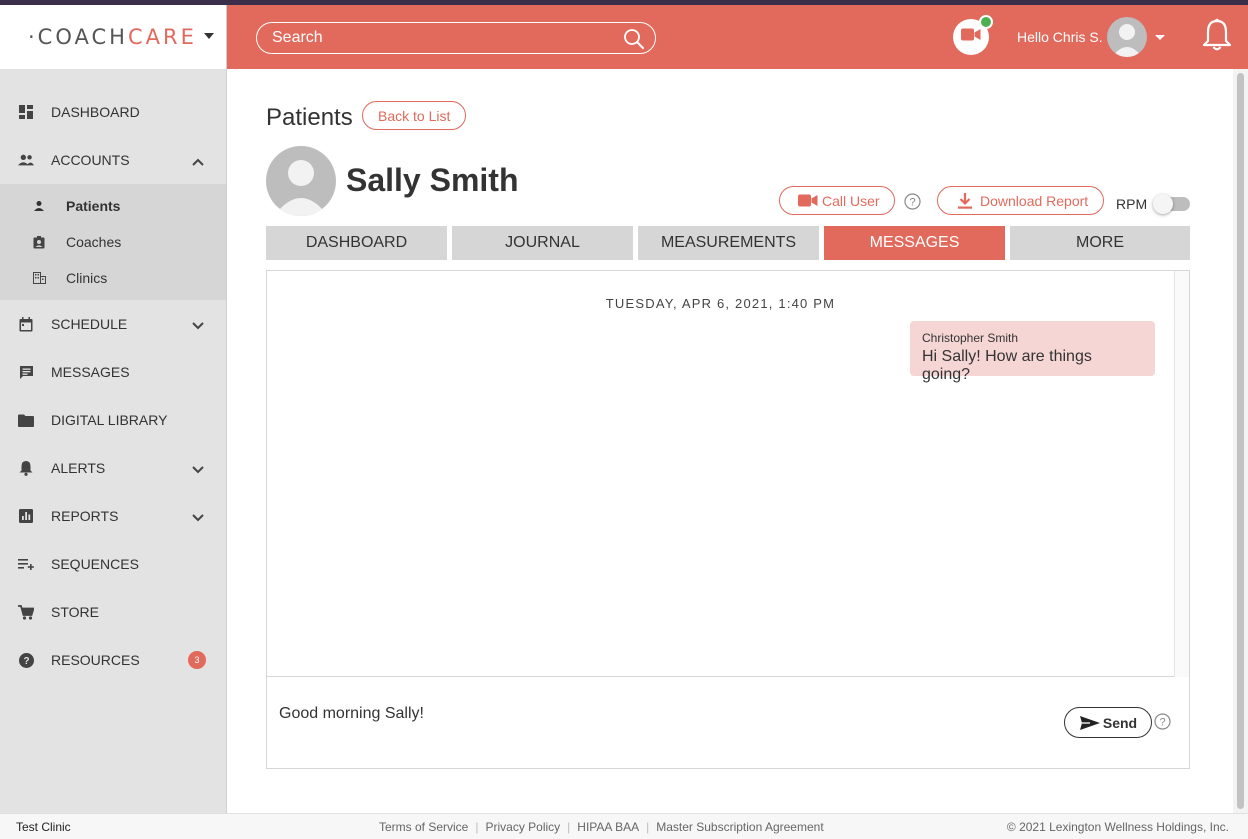  What do you see at coordinates (356, 243) in the screenshot?
I see `tab-dashboard: DASHBOARD` at bounding box center [356, 243].